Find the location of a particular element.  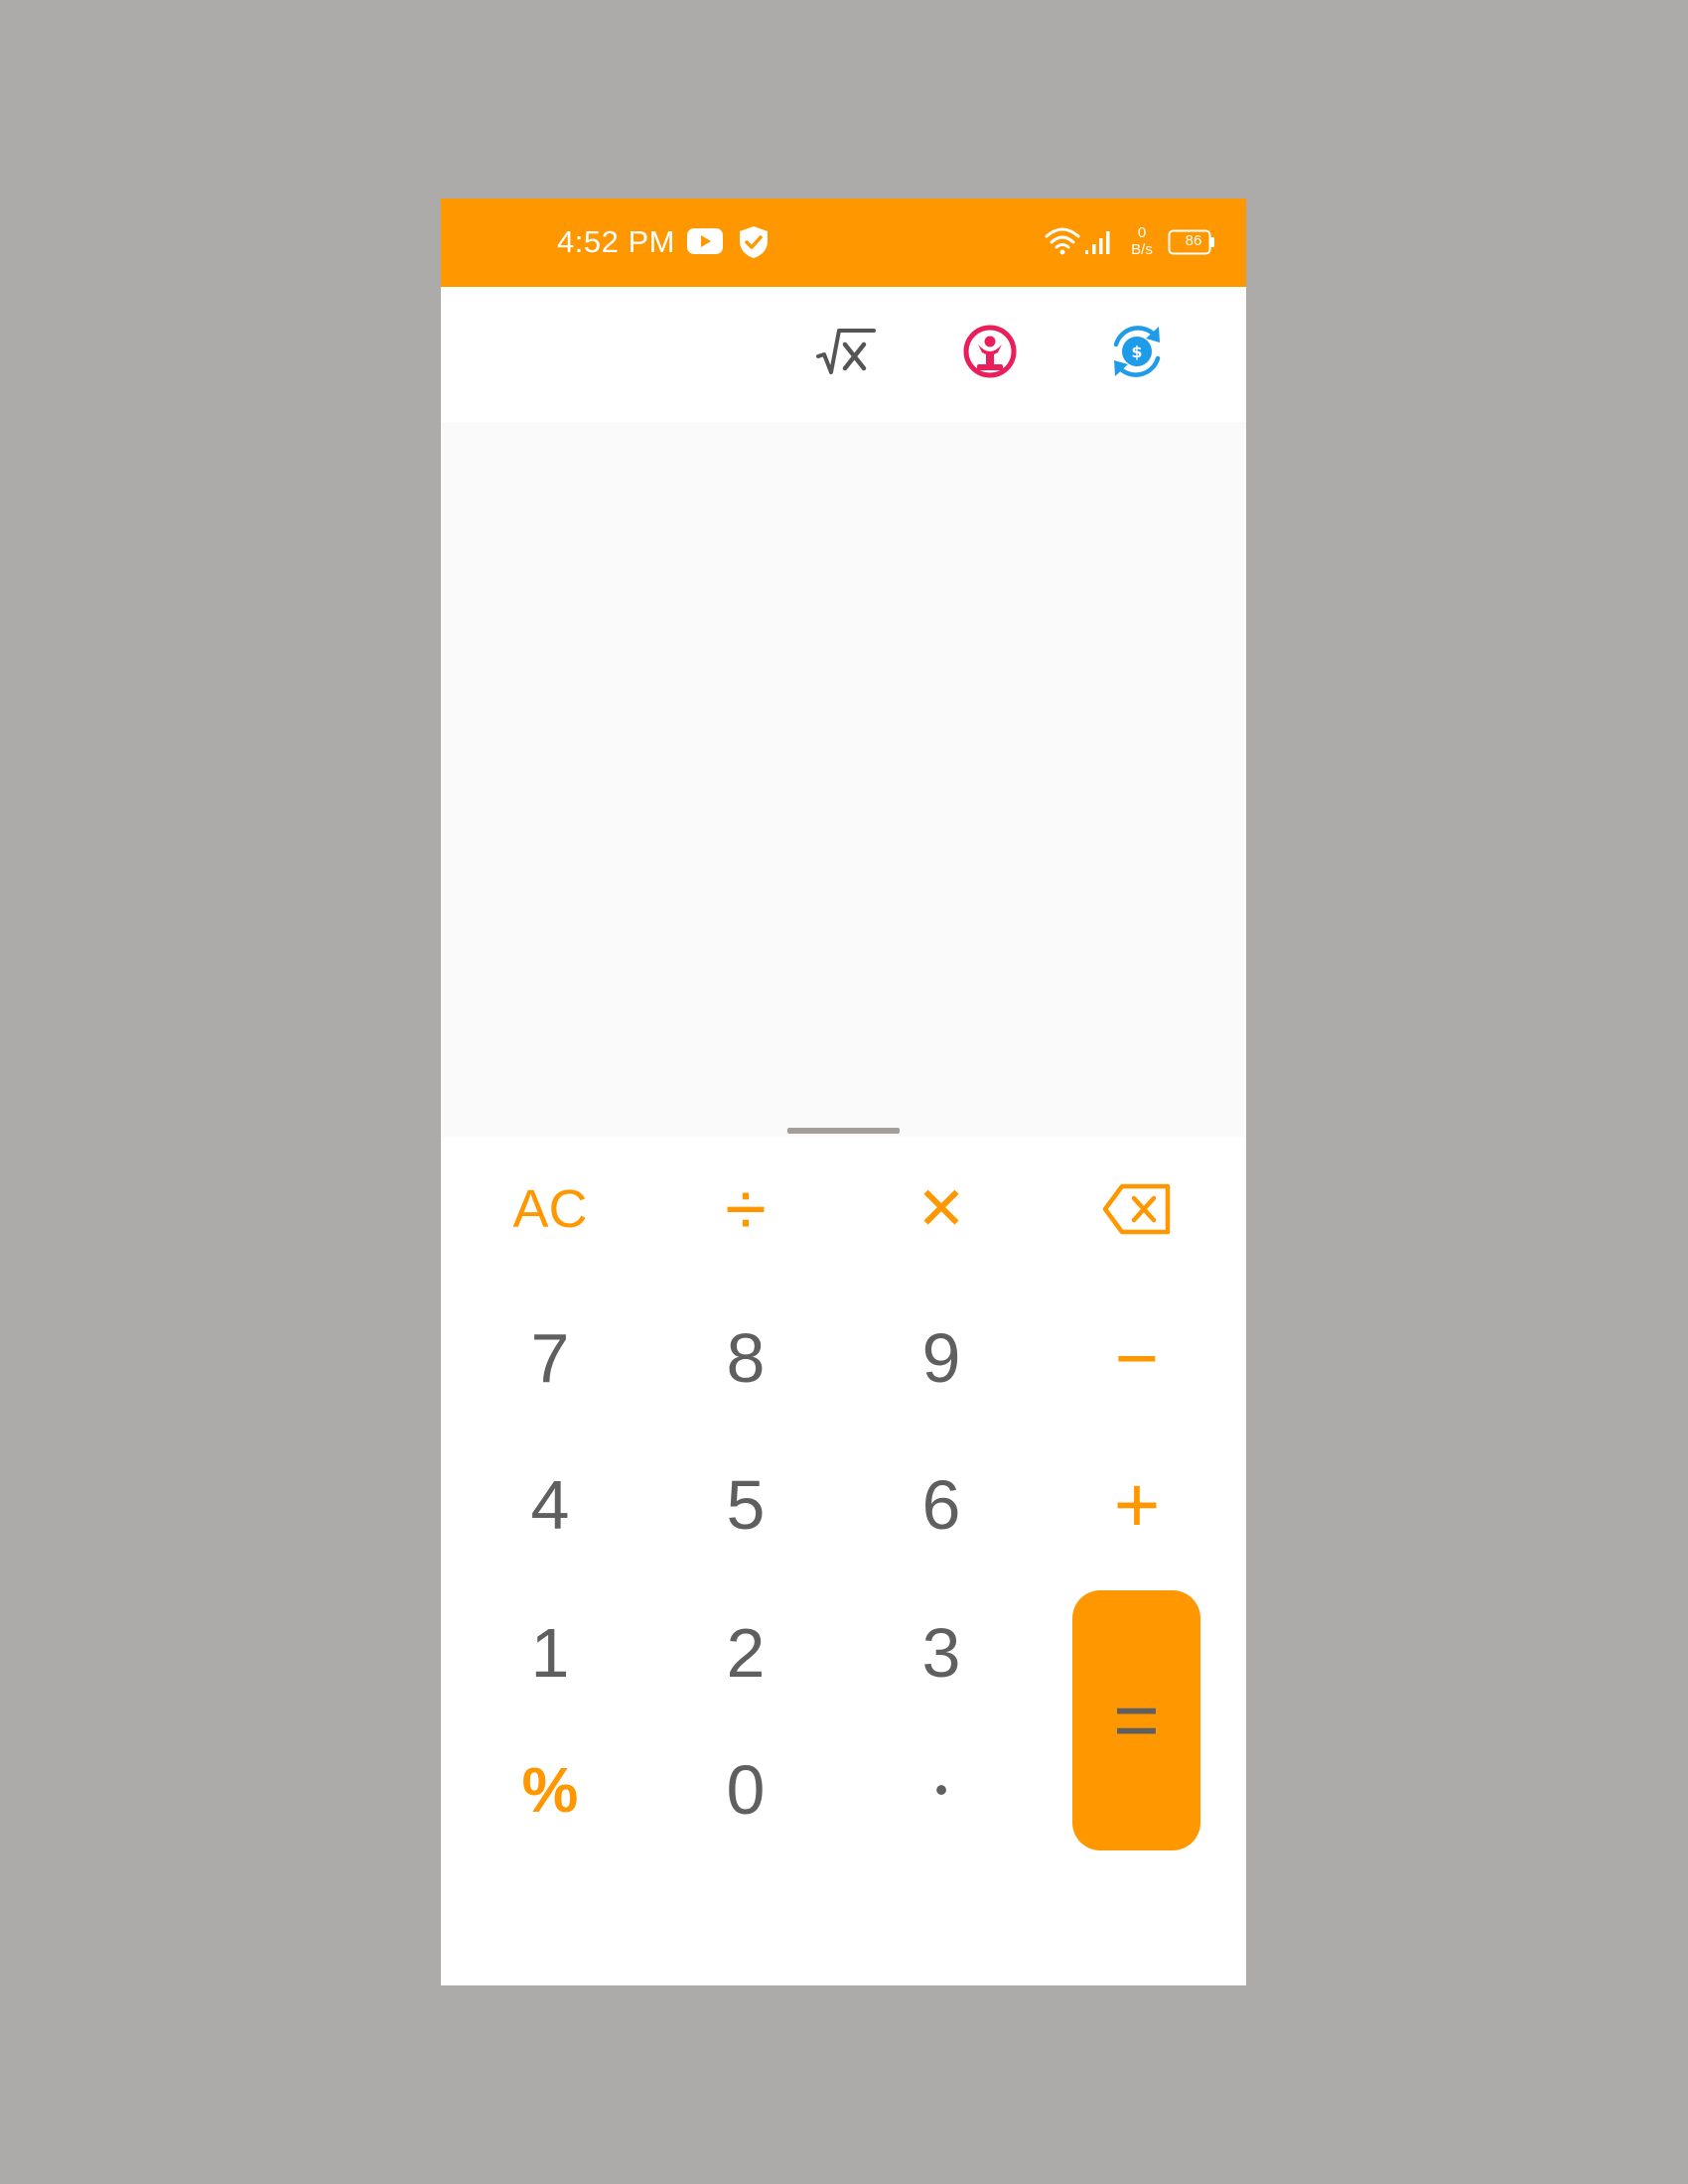

currency-converter-button: $ is located at coordinates (1137, 351).